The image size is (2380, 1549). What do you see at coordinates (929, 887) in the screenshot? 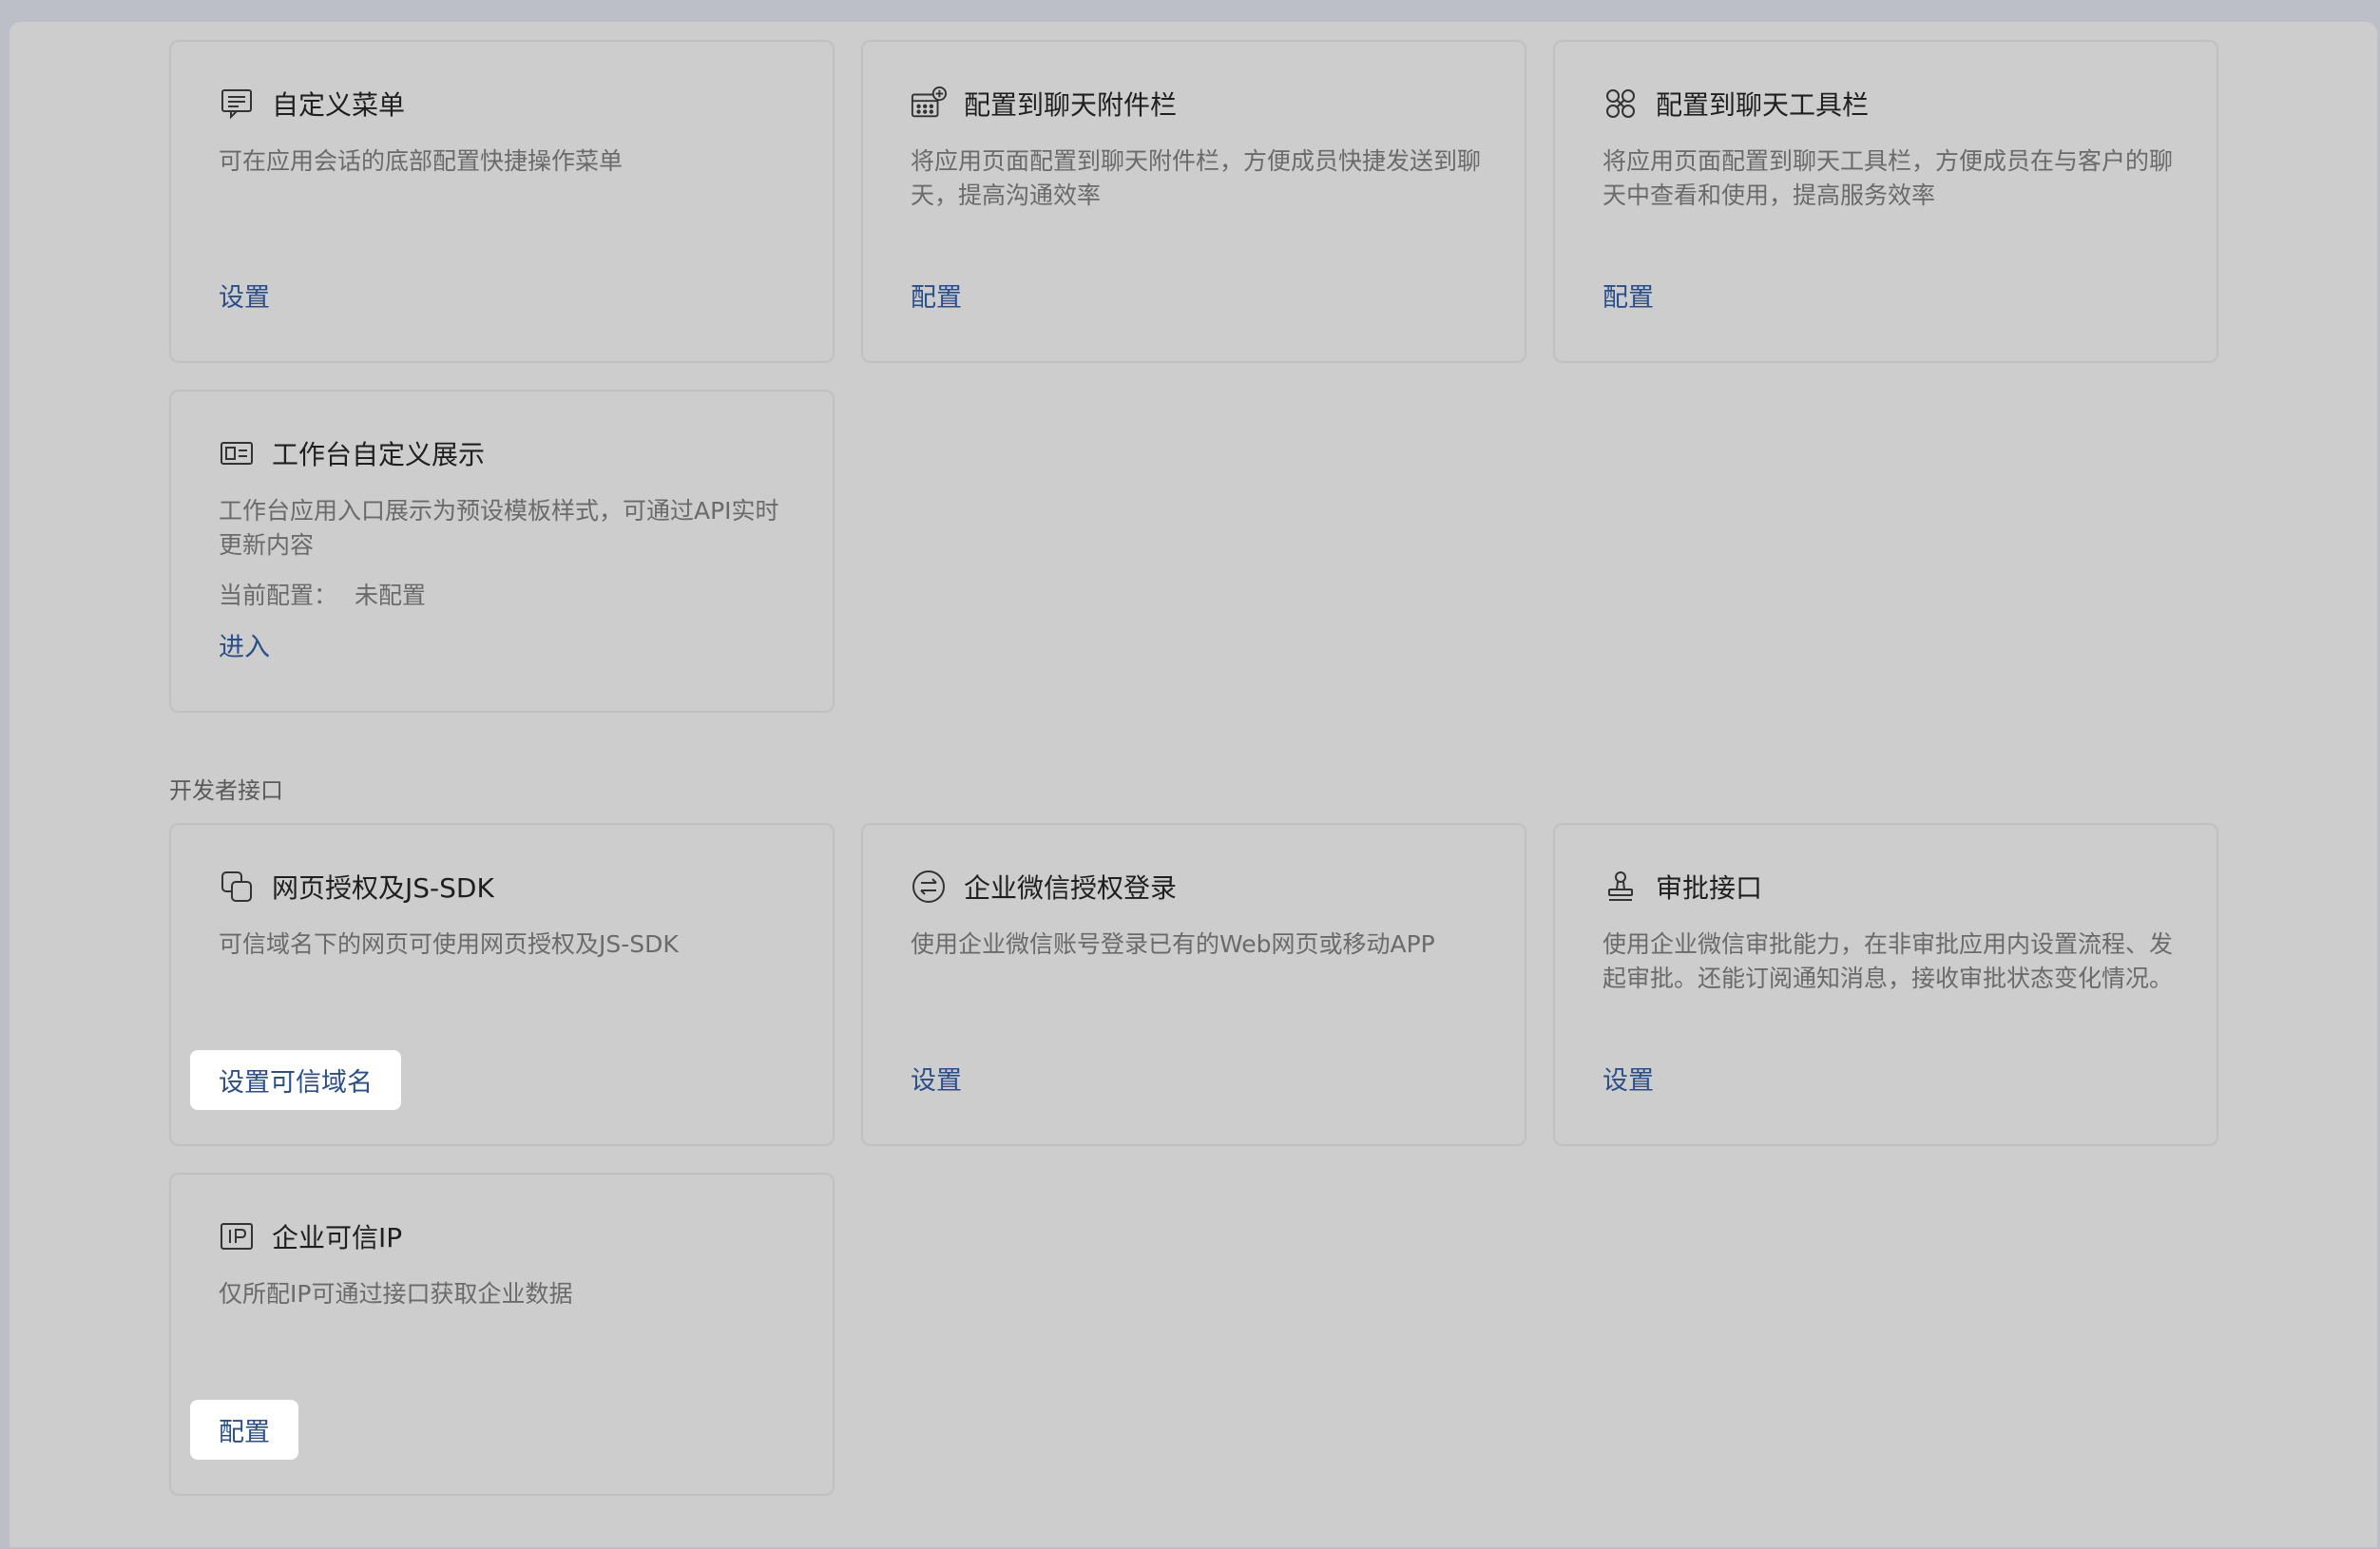
I see `wecom-login-icon` at bounding box center [929, 887].